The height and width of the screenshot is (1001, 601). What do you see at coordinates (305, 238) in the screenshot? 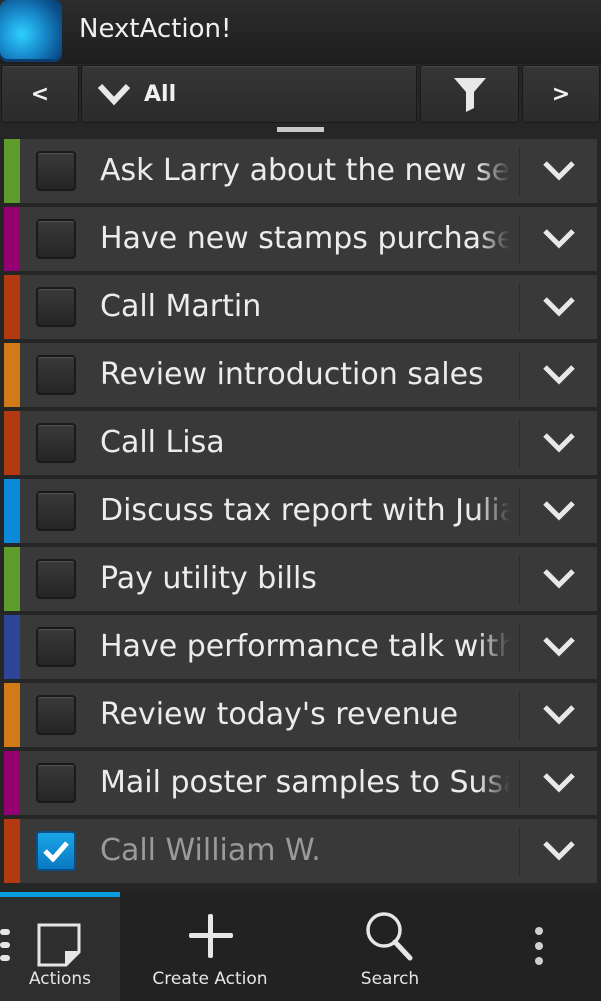
I see `action-title: Have new stamps purchased` at bounding box center [305, 238].